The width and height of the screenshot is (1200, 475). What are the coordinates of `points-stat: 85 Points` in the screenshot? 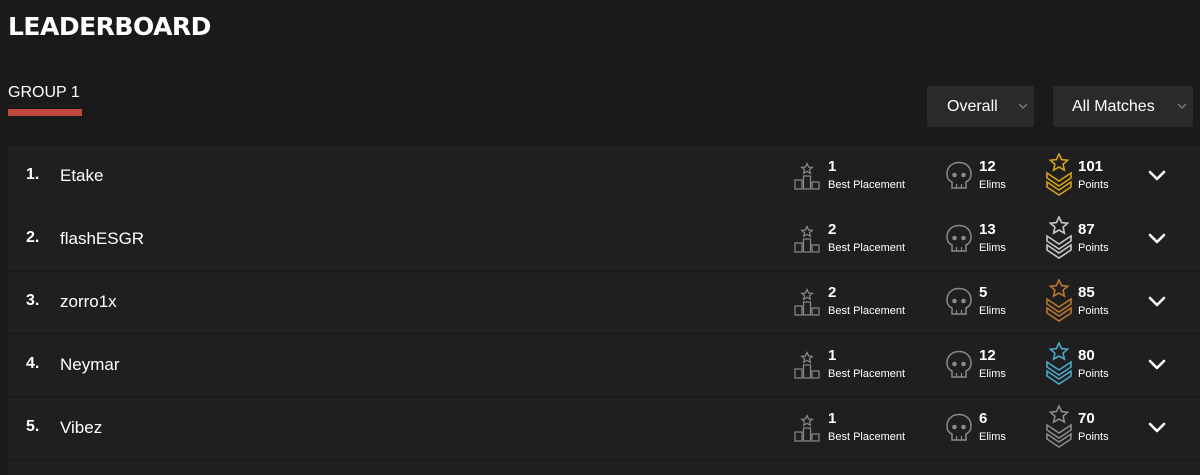 It's located at (1090, 302).